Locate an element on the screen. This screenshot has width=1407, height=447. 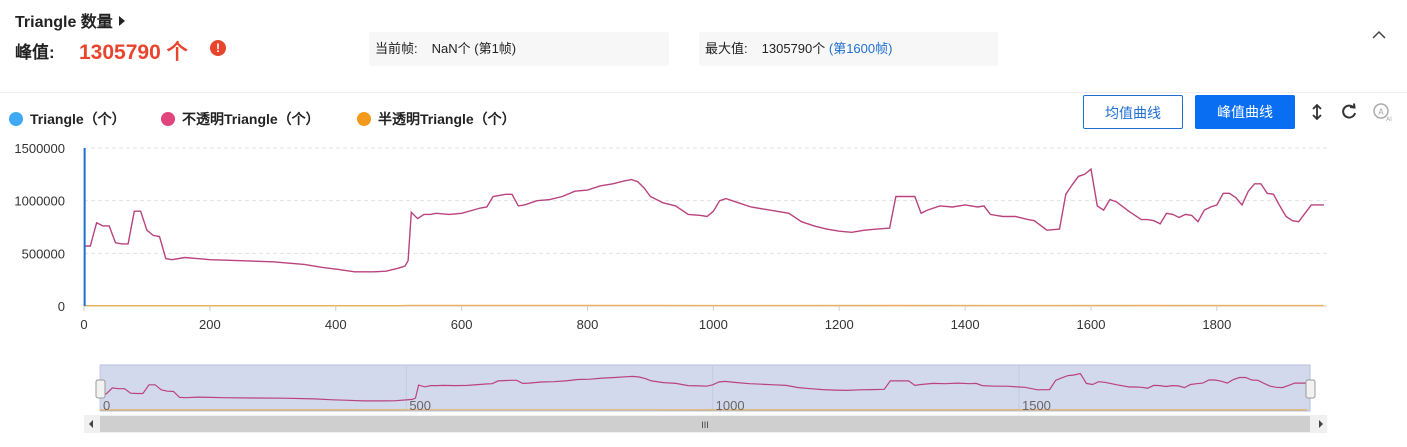
legend-item-opaque-triangle: 不透明Triangle（个） is located at coordinates (240, 119).